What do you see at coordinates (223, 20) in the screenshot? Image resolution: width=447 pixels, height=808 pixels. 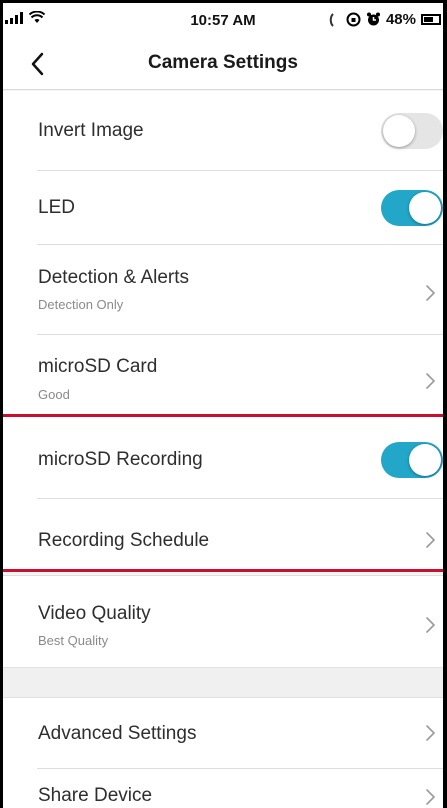 I see `status-bar: 10:57 AM 48%` at bounding box center [223, 20].